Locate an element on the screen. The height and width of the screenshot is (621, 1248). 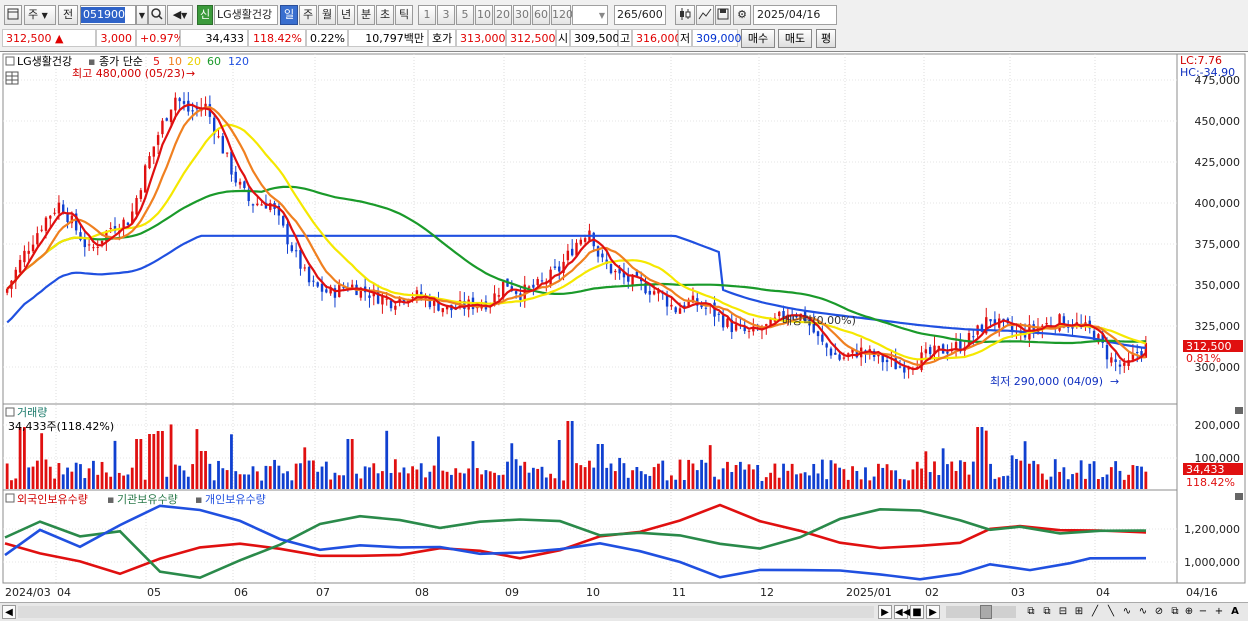
chart-scrollbar: ◀ ▶ ◀◀ ■ ▶ ⧉ ⧉ ⊟ ⊞ ╱ ╲ ∿ ∿ ⊘ ⧉ ⊕ − + A is located at coordinates (624, 611).